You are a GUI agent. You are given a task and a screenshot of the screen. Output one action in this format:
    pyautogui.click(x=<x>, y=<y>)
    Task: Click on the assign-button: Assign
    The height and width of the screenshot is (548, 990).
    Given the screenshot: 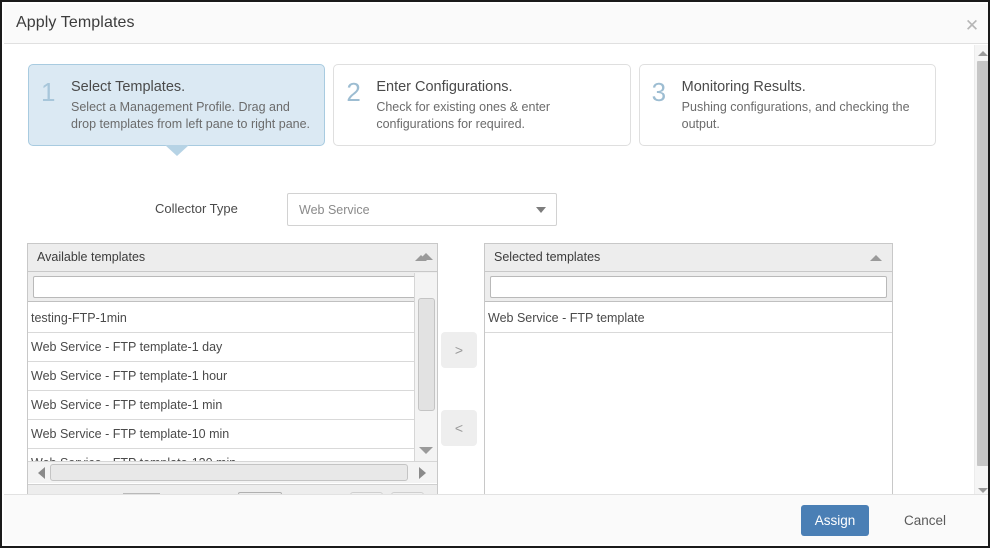 What is the action you would take?
    pyautogui.click(x=835, y=520)
    